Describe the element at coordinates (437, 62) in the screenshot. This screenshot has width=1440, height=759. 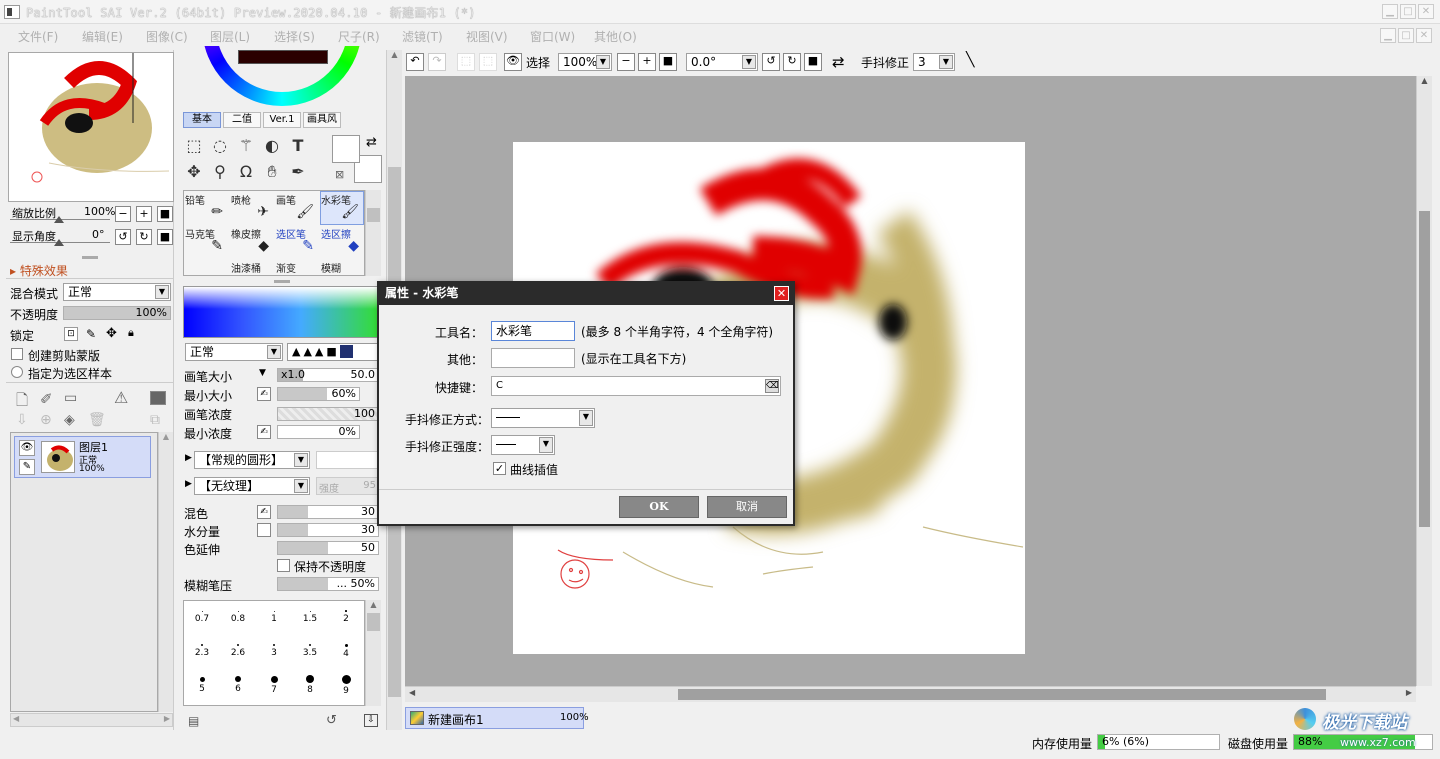
I see `redo-icon: ↷` at that location.